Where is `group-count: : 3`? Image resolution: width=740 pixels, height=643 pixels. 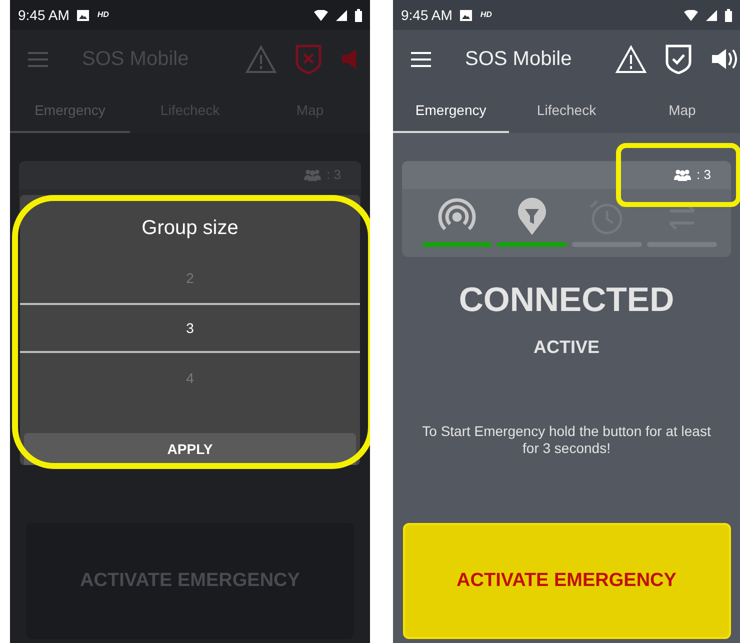 group-count: : 3 is located at coordinates (703, 175).